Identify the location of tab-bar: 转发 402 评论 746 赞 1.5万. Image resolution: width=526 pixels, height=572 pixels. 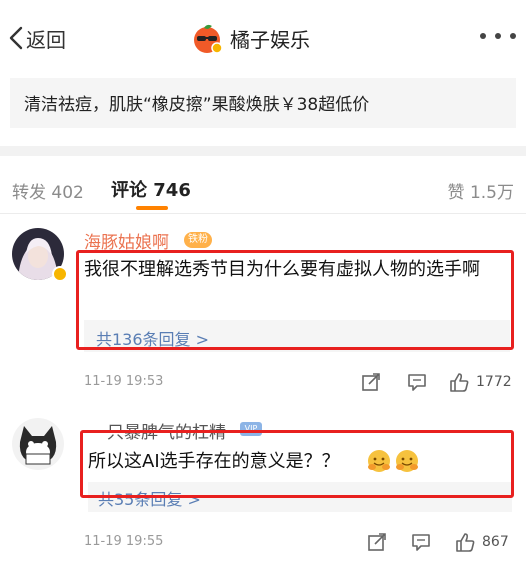
(263, 185).